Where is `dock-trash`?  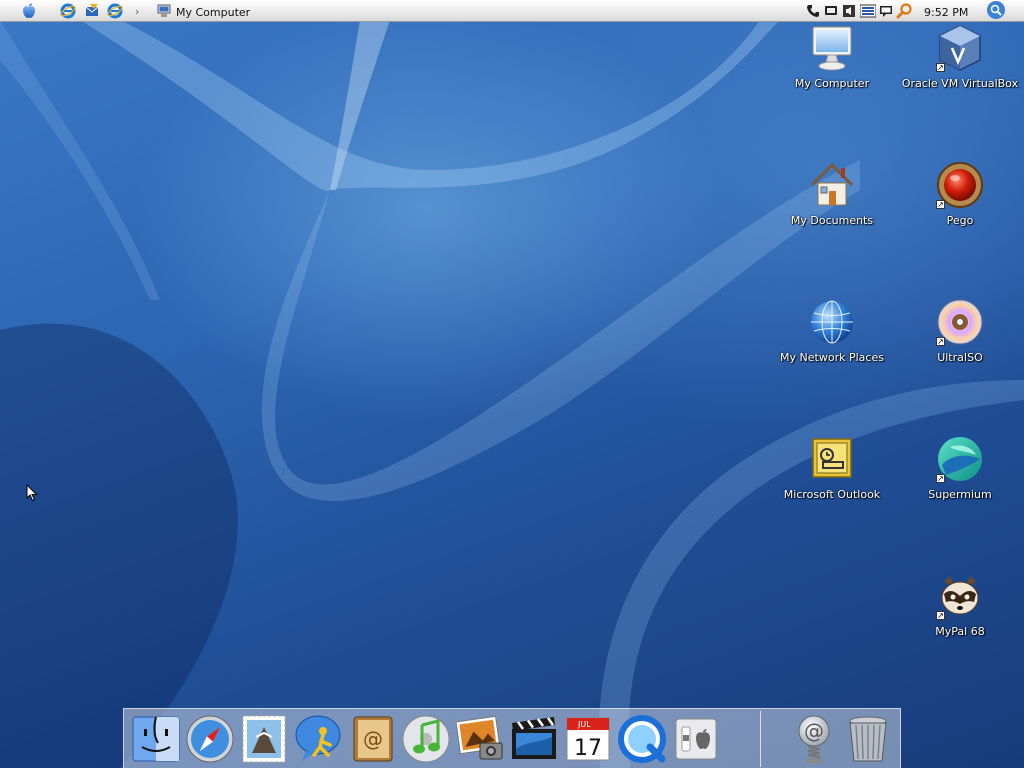 dock-trash is located at coordinates (868, 739).